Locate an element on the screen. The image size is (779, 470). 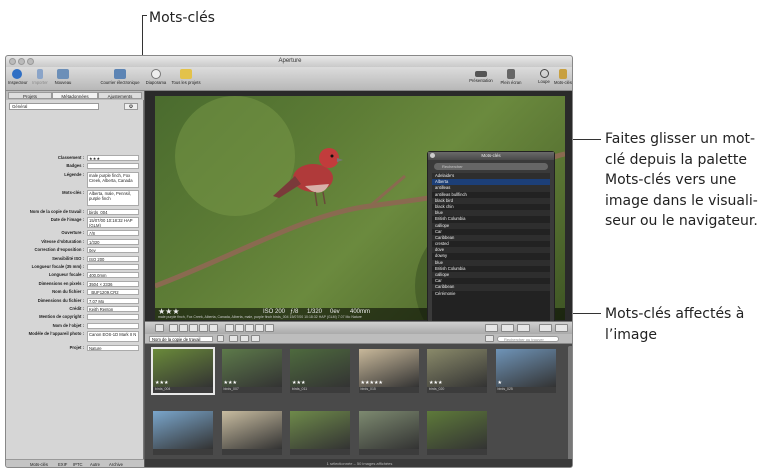
filter-icon is located at coordinates (489, 338).